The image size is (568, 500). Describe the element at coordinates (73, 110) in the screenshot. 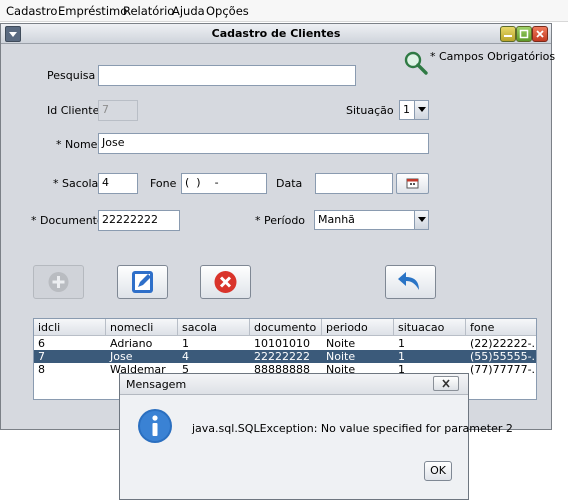

I see `id-cliente-label: Id Cliente` at that location.